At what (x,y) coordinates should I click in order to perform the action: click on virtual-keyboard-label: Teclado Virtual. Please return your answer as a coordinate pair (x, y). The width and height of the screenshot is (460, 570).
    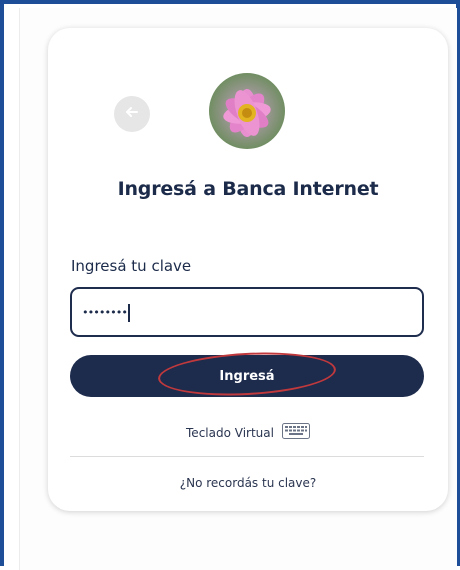
    Looking at the image, I should click on (230, 432).